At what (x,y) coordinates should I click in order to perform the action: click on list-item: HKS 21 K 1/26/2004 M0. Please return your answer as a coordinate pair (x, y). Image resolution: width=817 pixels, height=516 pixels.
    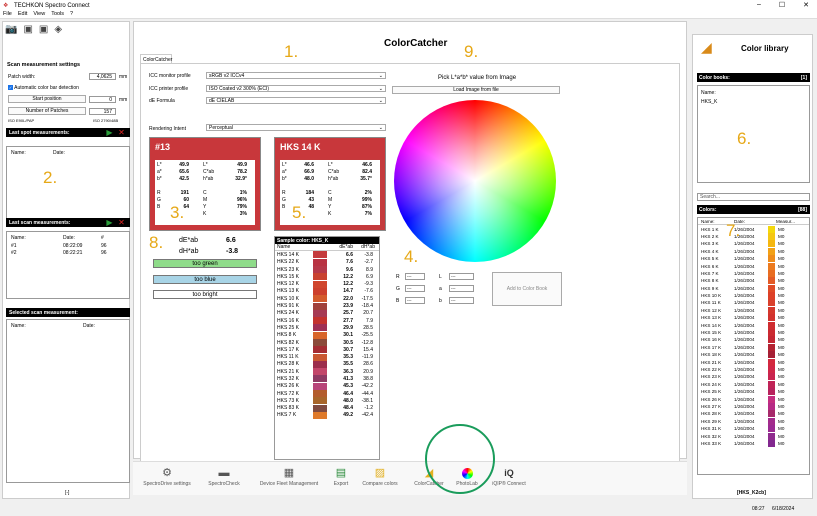
    Looking at the image, I should click on (753, 362).